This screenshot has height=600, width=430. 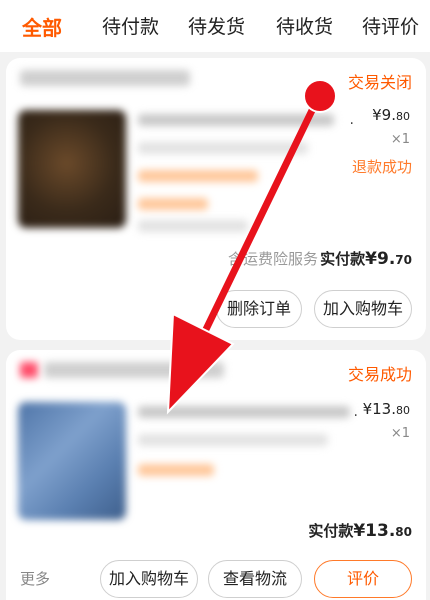 What do you see at coordinates (259, 309) in the screenshot?
I see `delete-order-button: 删除订单` at bounding box center [259, 309].